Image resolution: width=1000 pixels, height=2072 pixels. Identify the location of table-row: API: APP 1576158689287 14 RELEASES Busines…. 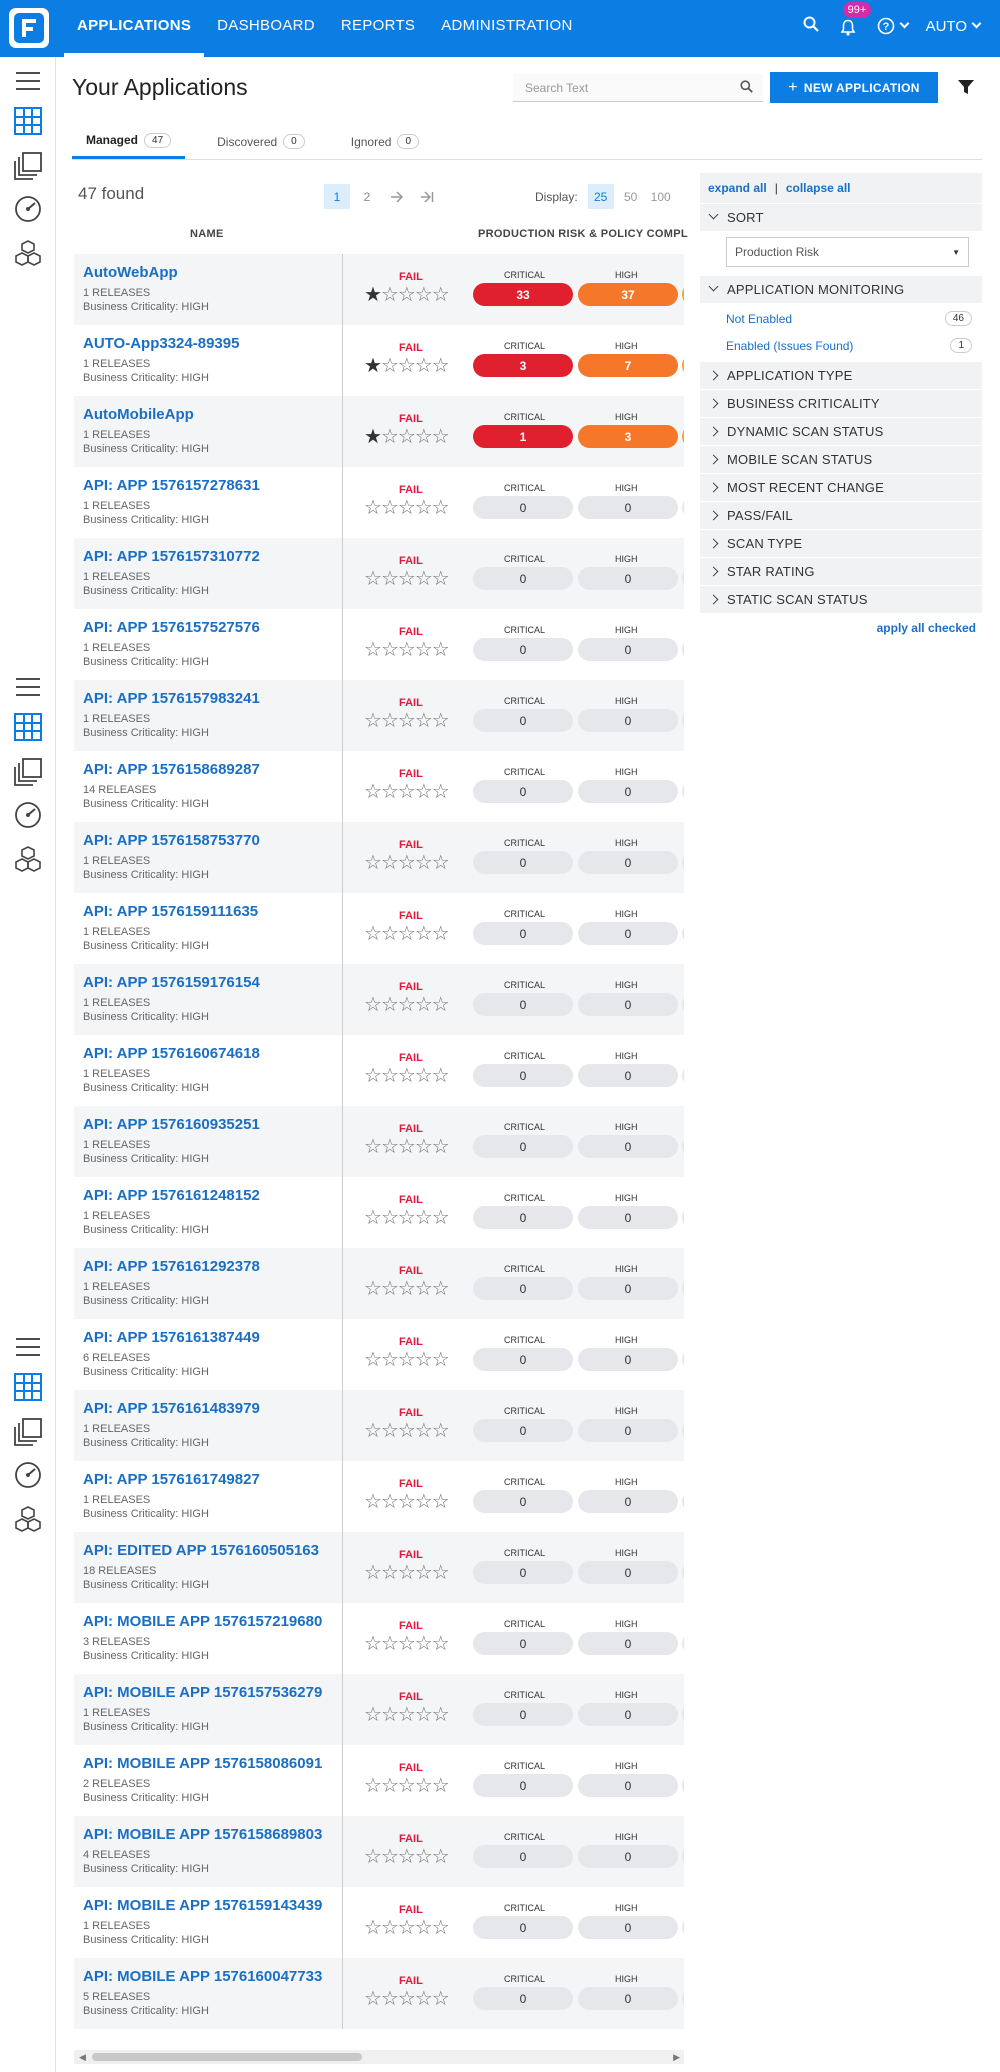
(379, 786).